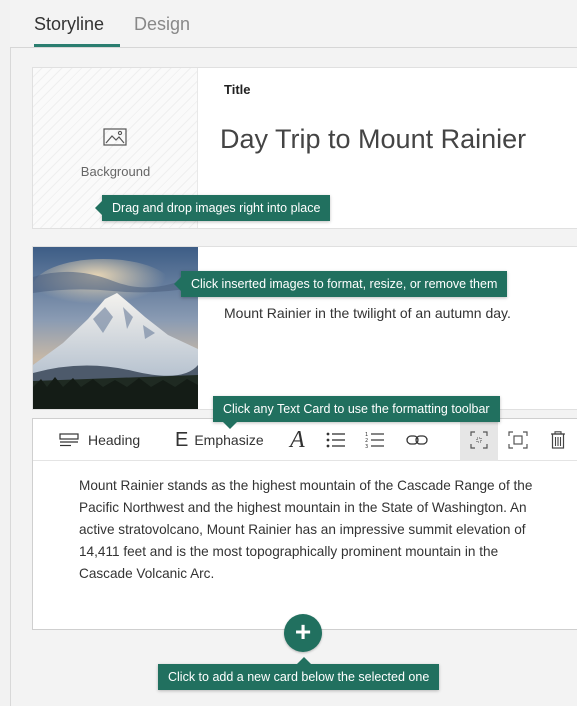  I want to click on add-card-button: +, so click(303, 633).